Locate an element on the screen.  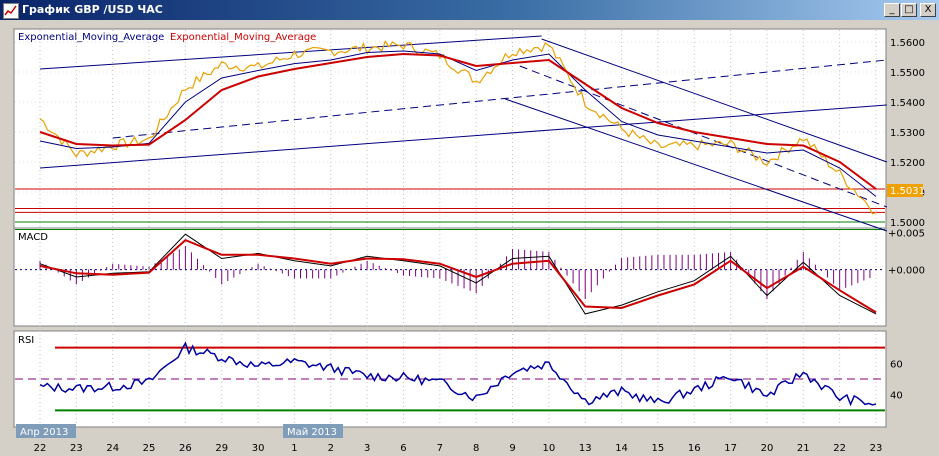
x-tick-label: 25 is located at coordinates (149, 448).